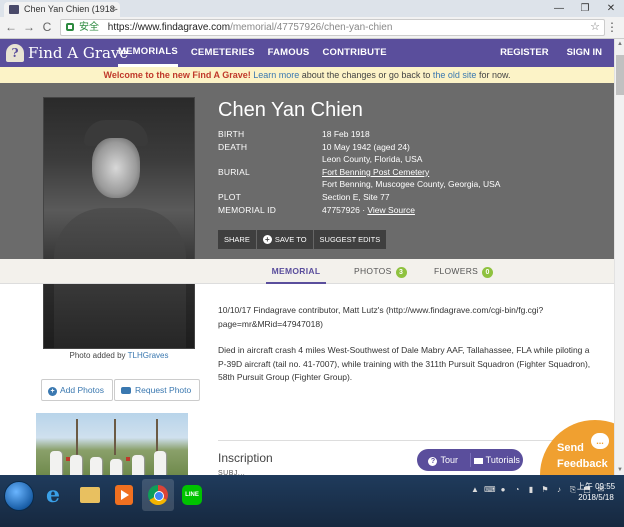 This screenshot has width=624, height=527. What do you see at coordinates (366, 75) in the screenshot?
I see `banner-mid-text: about the changes or go back to` at bounding box center [366, 75].